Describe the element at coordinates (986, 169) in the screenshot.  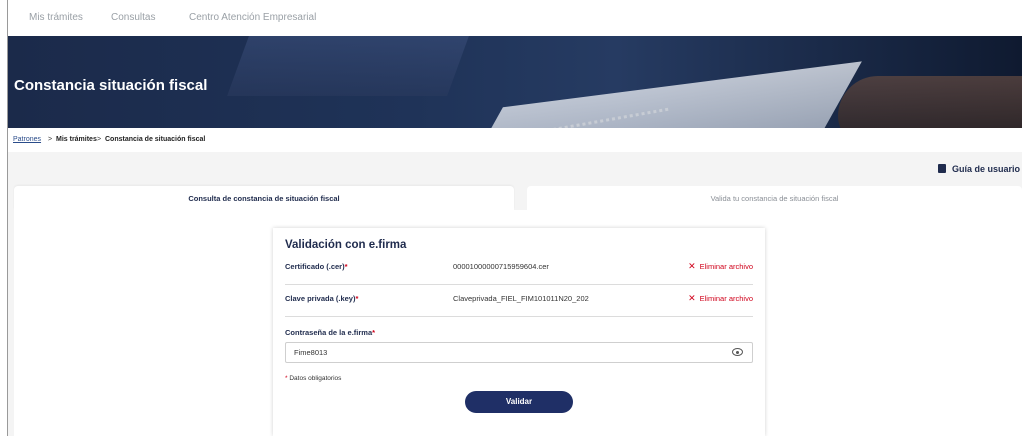
I see `user-guide-label: Guía de usuario` at that location.